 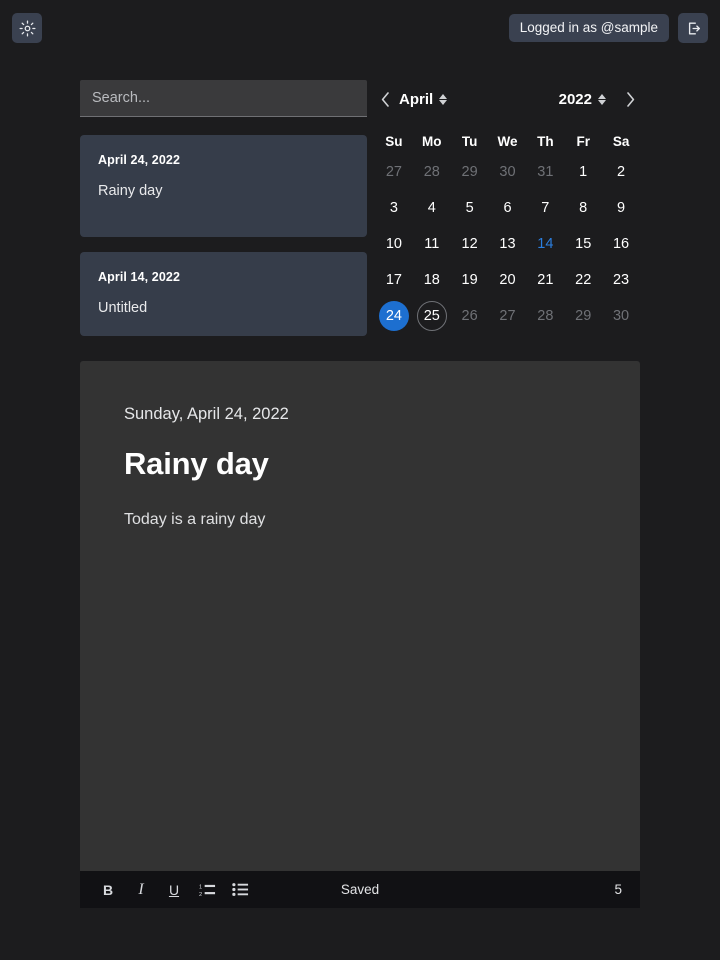 I want to click on calendar-day-label: 3, so click(x=393, y=208).